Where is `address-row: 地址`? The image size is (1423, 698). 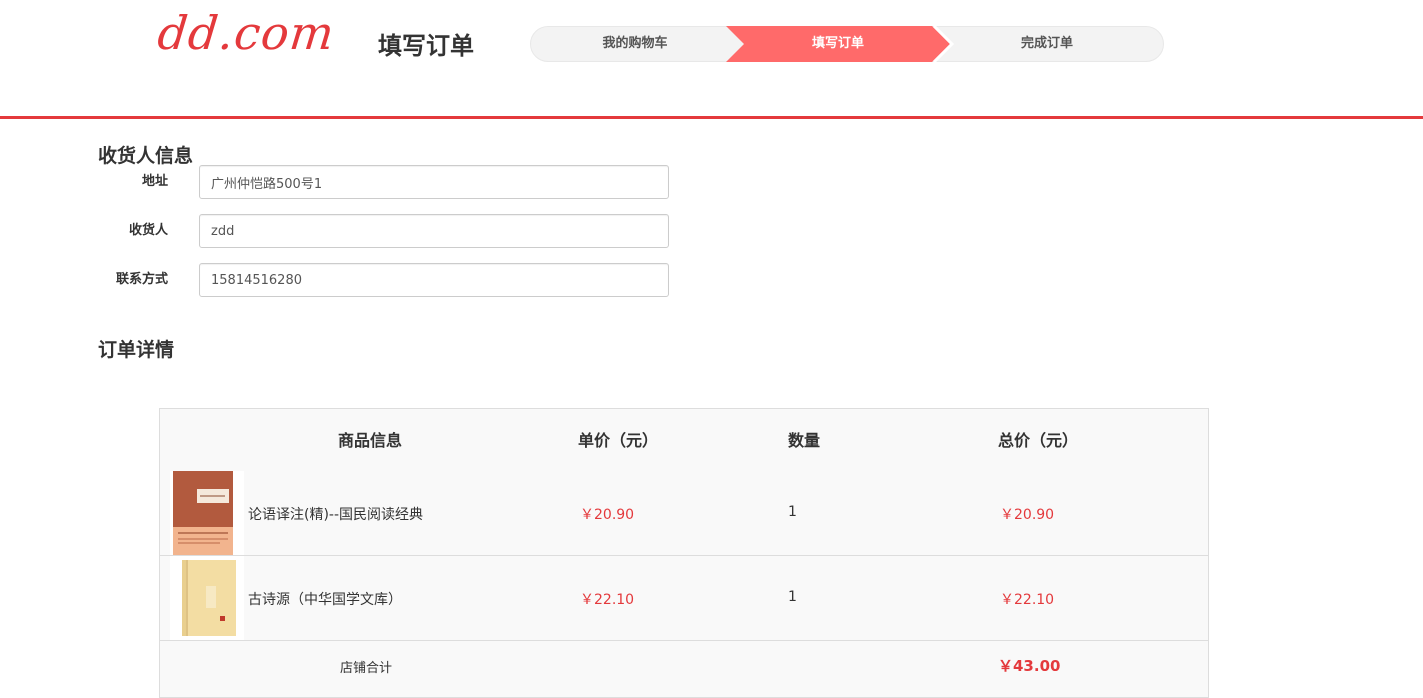 address-row: 地址 is located at coordinates (388, 182).